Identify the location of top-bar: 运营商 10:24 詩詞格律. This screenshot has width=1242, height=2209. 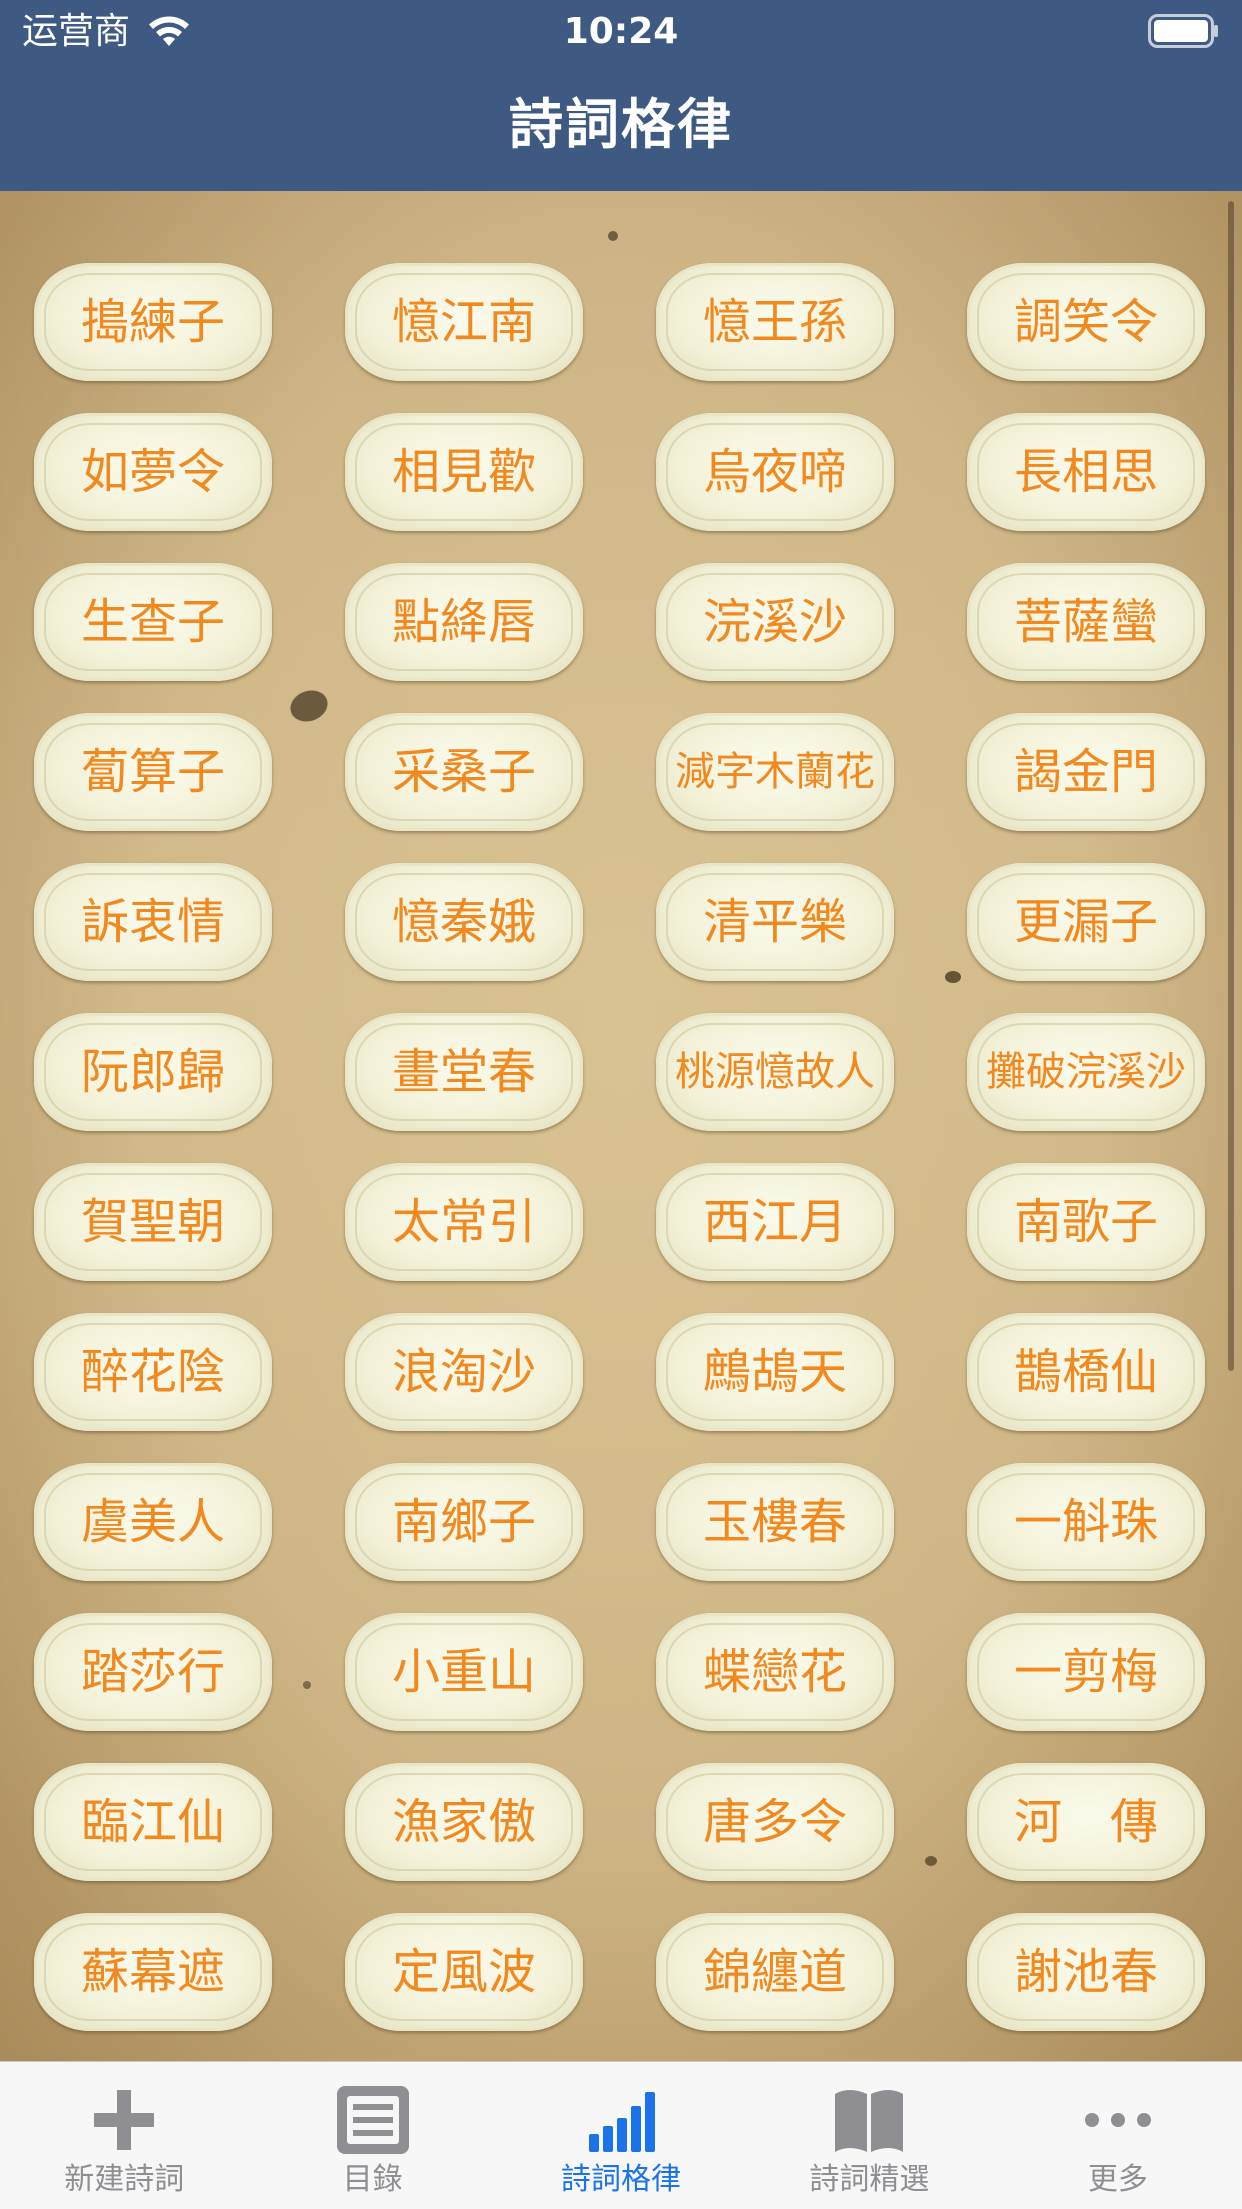
(621, 95).